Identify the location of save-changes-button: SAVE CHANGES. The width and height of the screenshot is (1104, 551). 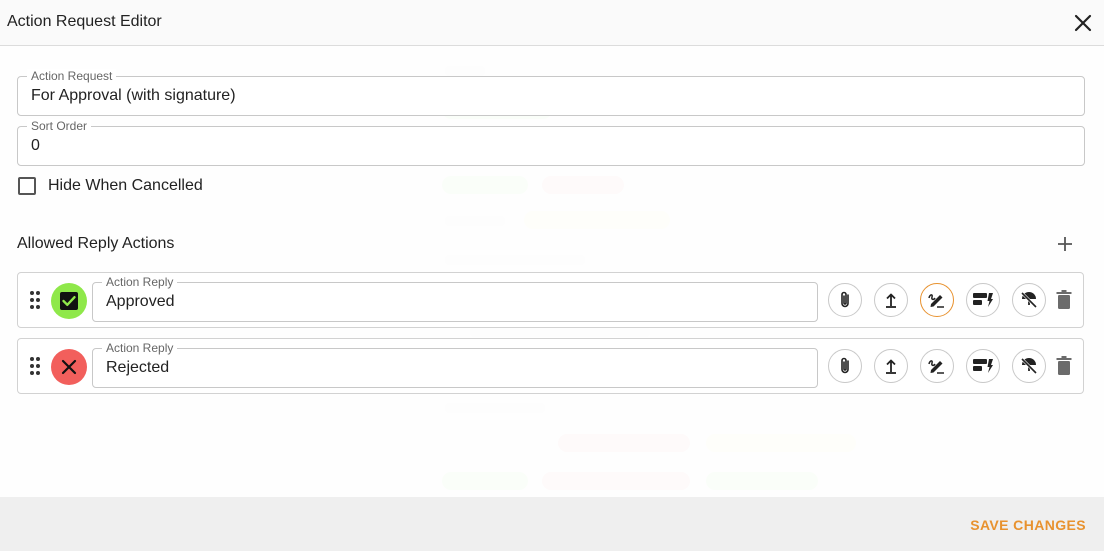
(1028, 525).